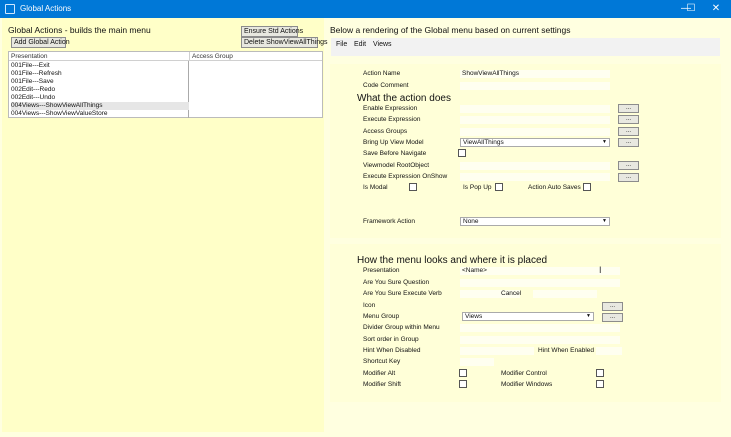  What do you see at coordinates (381, 316) in the screenshot?
I see `menu-group-label: Menu Group` at bounding box center [381, 316].